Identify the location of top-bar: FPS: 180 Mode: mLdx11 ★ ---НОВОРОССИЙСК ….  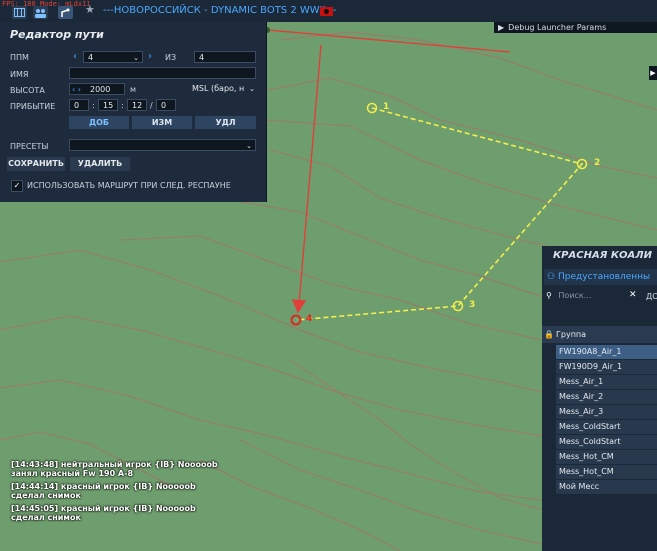
(328, 11).